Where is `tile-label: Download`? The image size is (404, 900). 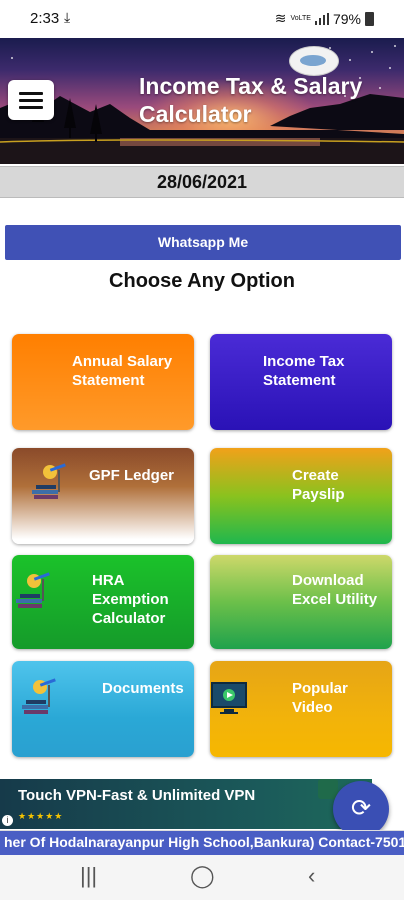 tile-label: Download is located at coordinates (328, 580).